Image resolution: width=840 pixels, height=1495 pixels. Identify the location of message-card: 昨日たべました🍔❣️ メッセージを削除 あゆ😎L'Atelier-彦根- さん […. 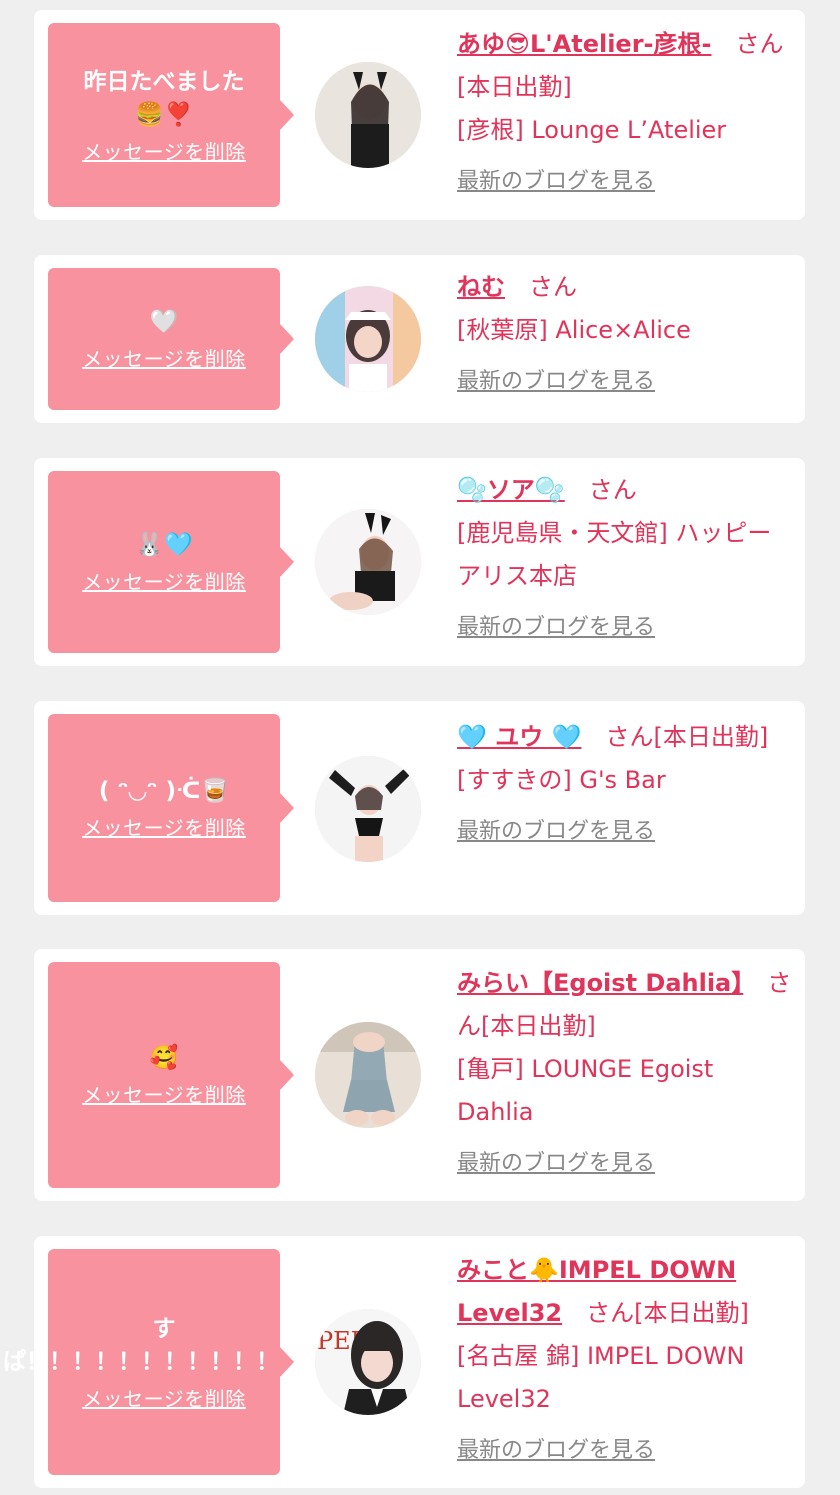
(419, 115).